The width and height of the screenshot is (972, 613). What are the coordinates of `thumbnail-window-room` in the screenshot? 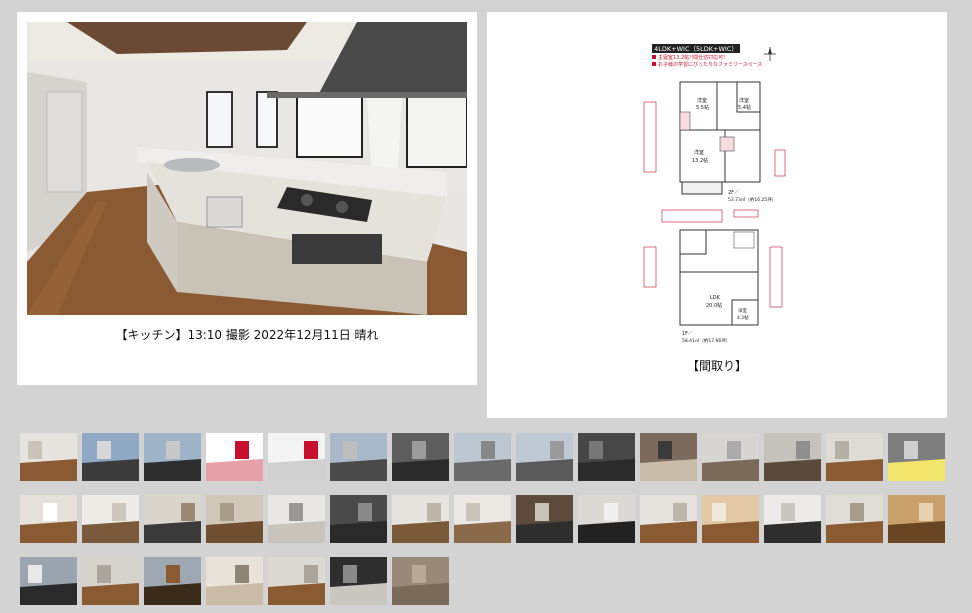 It's located at (172, 581).